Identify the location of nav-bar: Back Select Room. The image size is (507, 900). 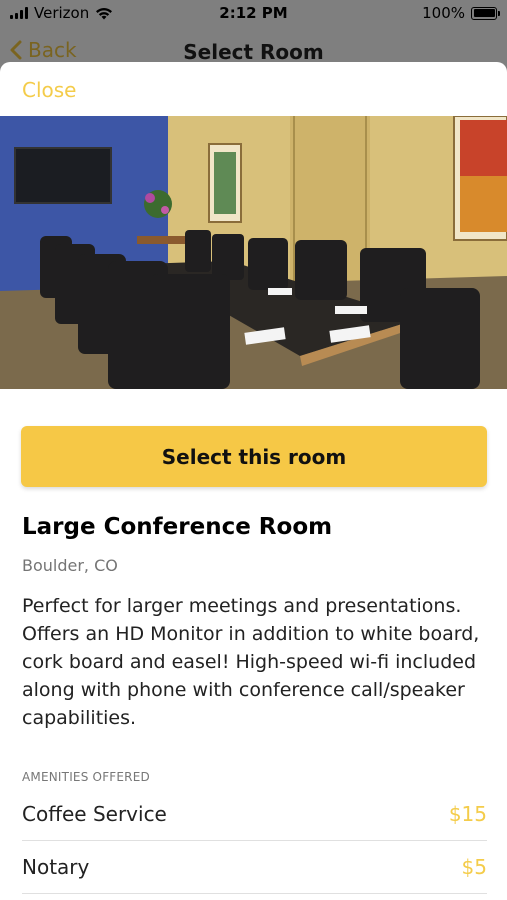
(253, 46).